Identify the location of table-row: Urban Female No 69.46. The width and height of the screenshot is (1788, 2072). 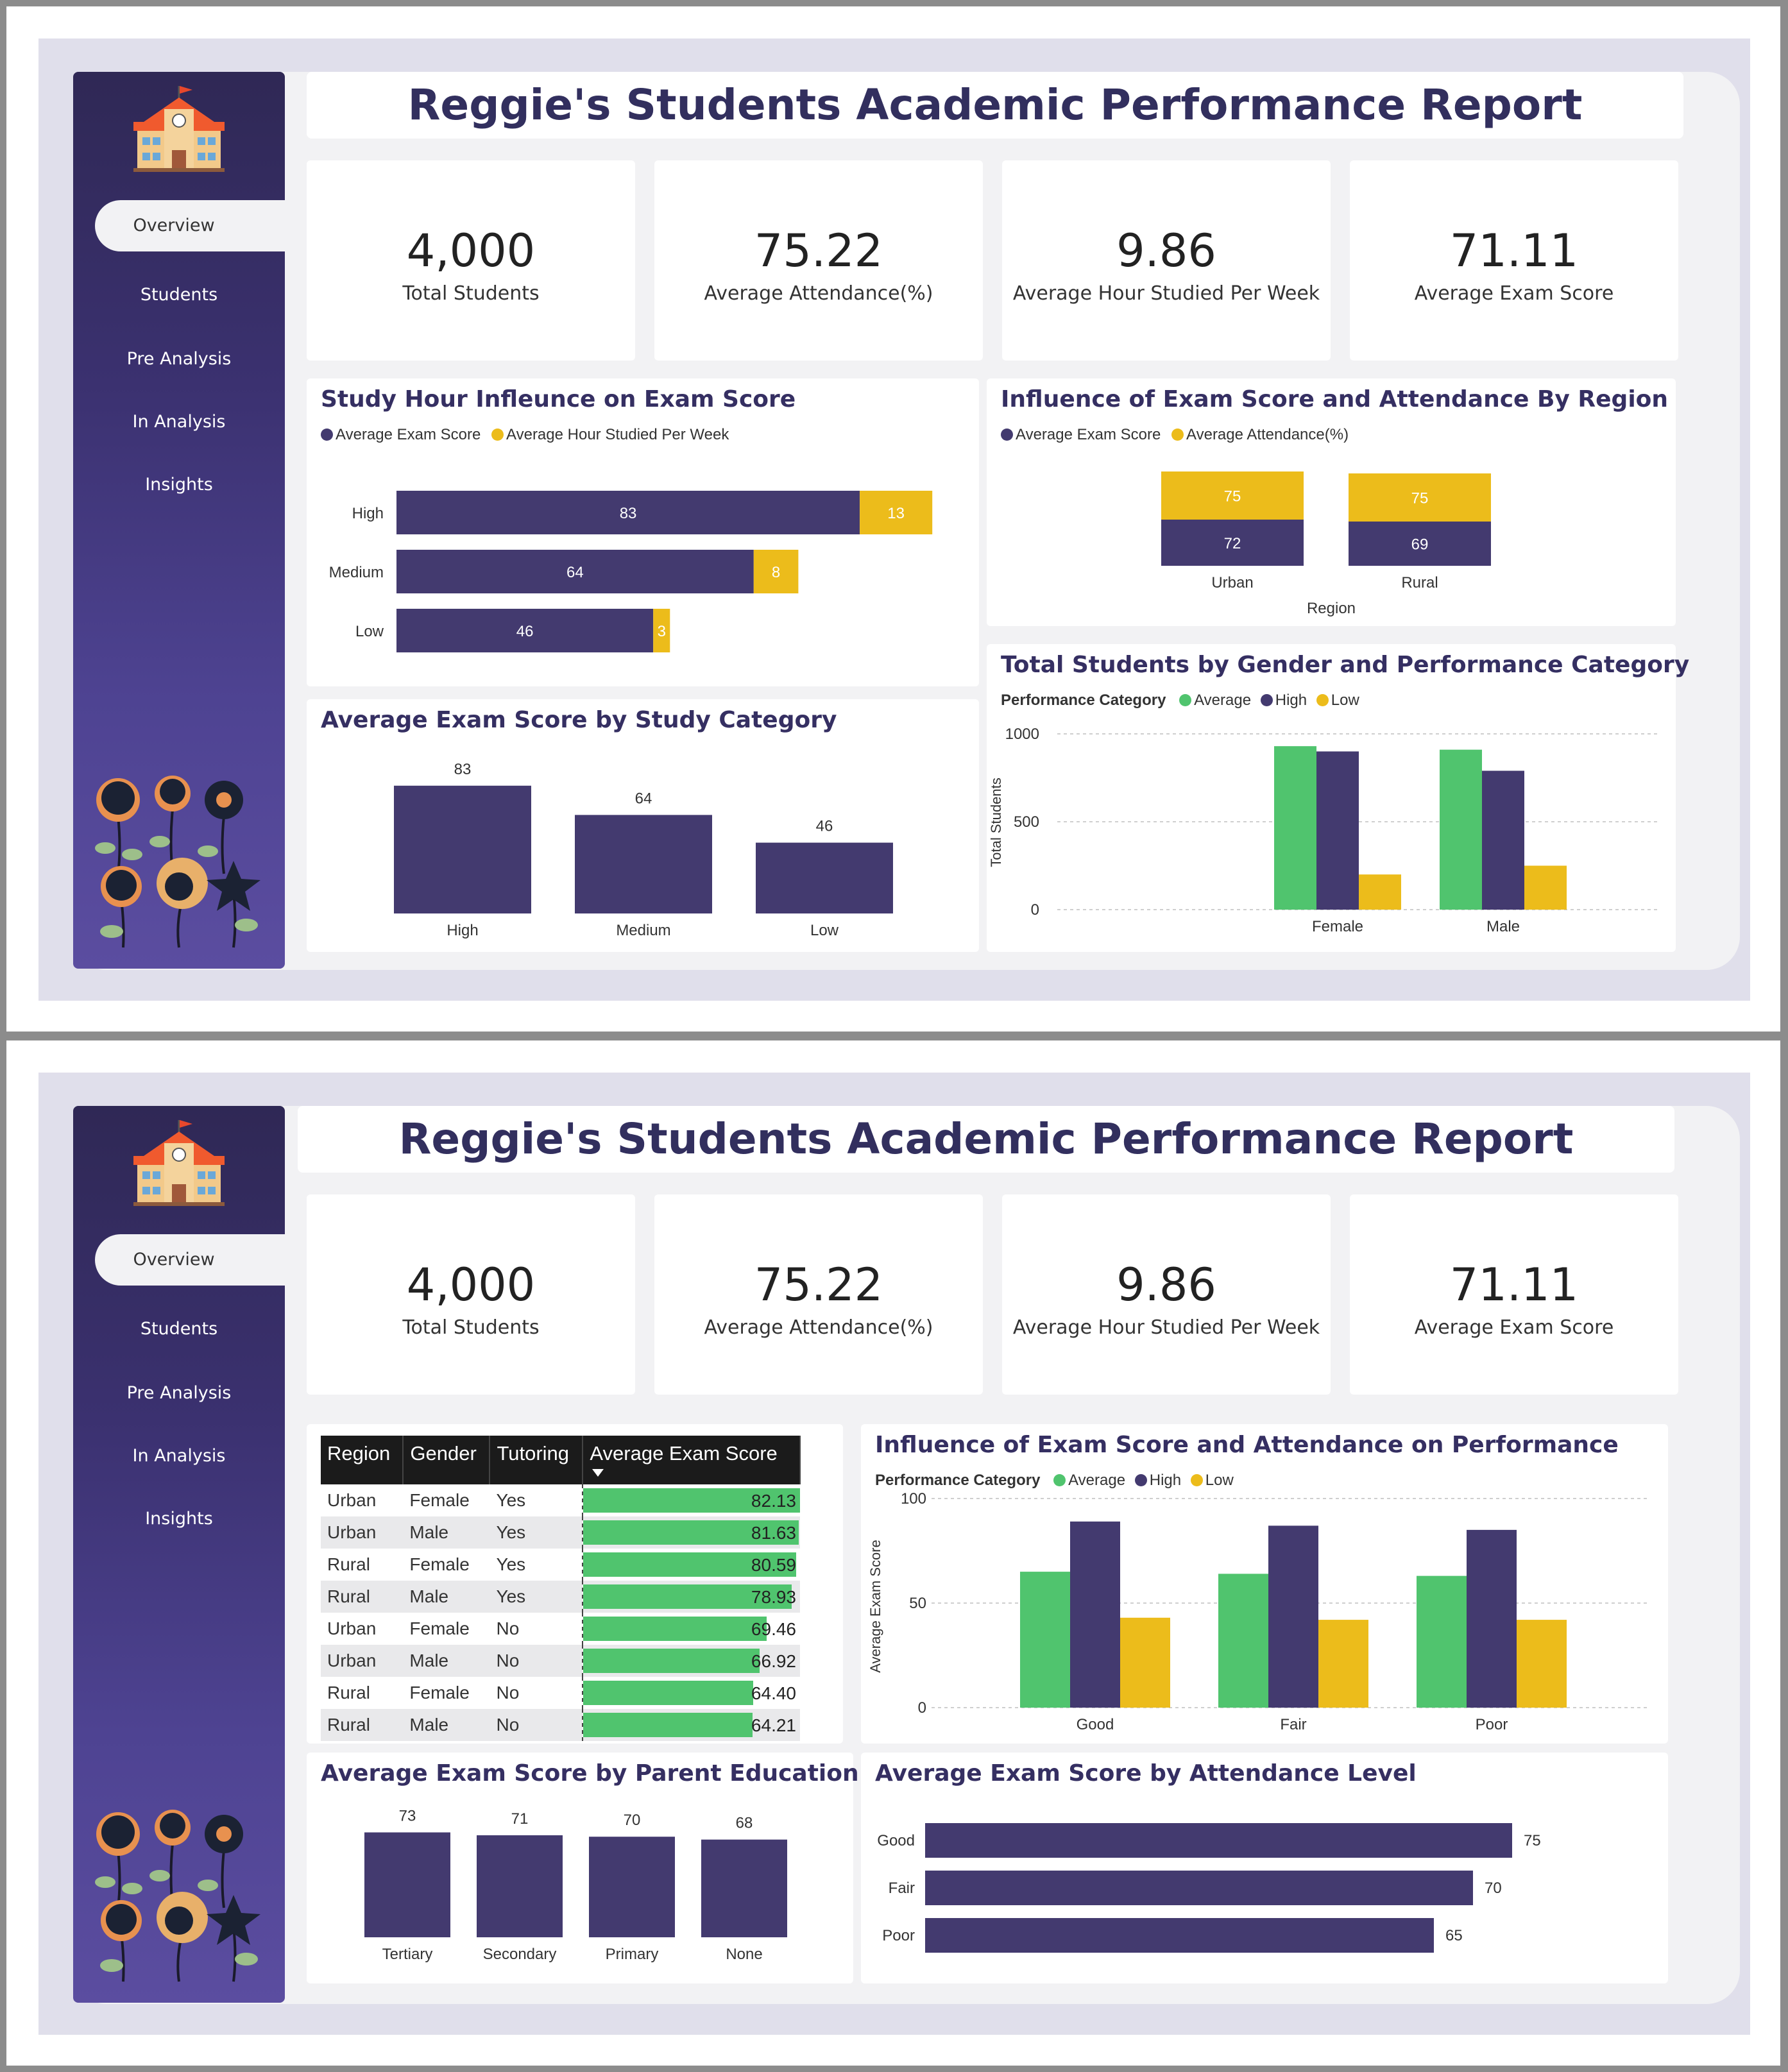
(560, 1629).